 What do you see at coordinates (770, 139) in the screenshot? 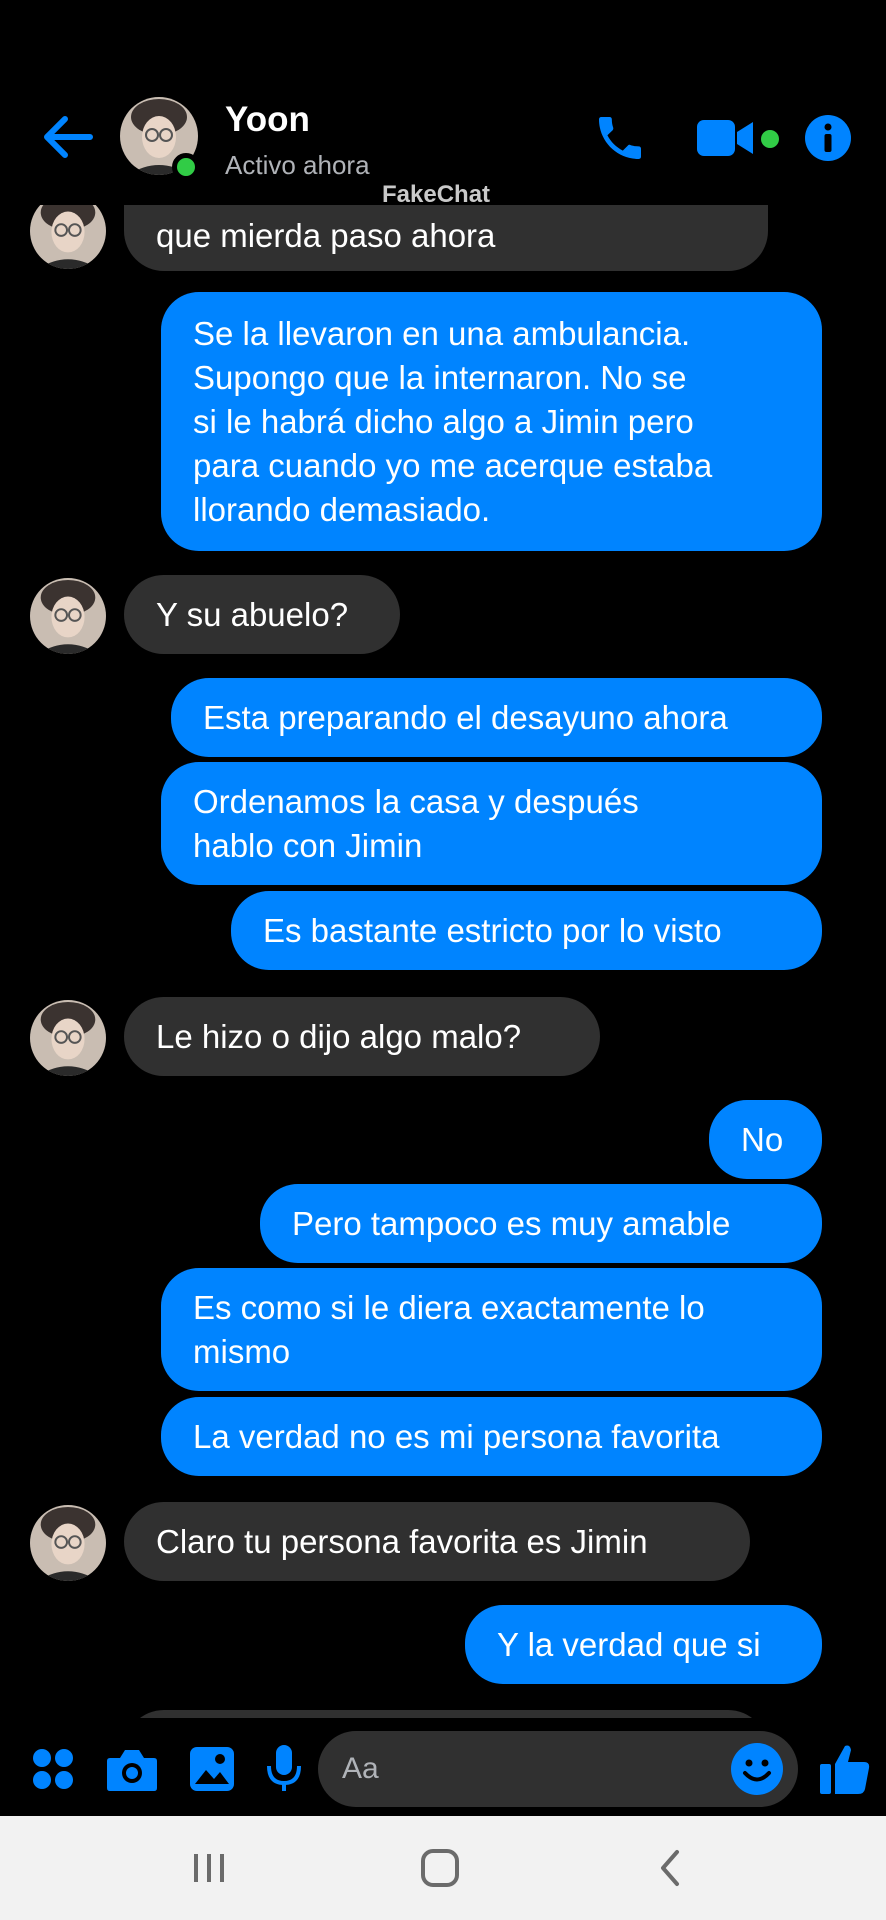
I see `video-online-dot` at bounding box center [770, 139].